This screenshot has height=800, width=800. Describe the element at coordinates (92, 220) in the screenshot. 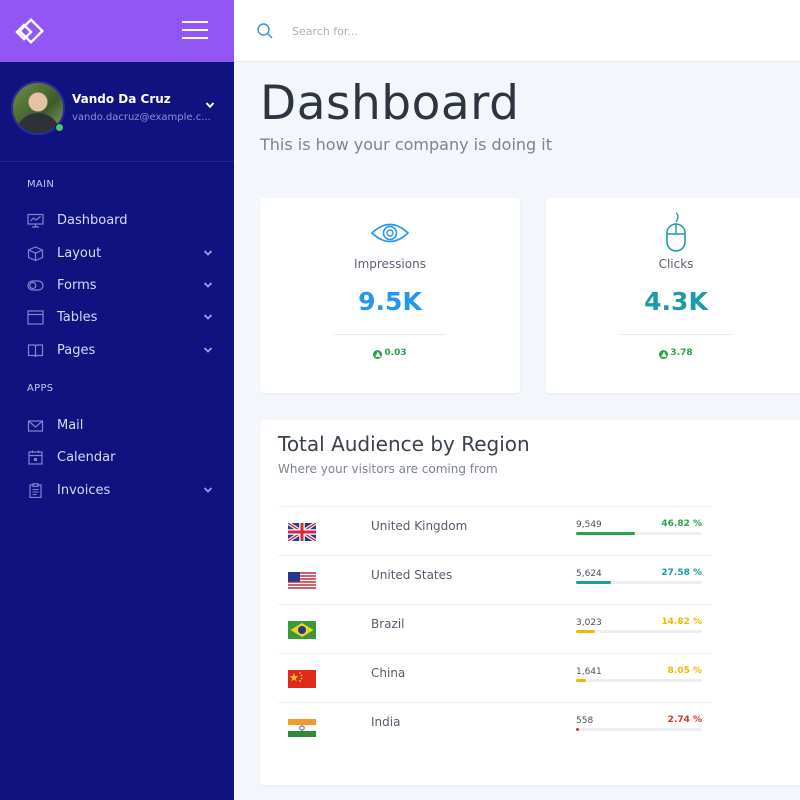

I see `sidebar-item-label: Dashboard` at that location.